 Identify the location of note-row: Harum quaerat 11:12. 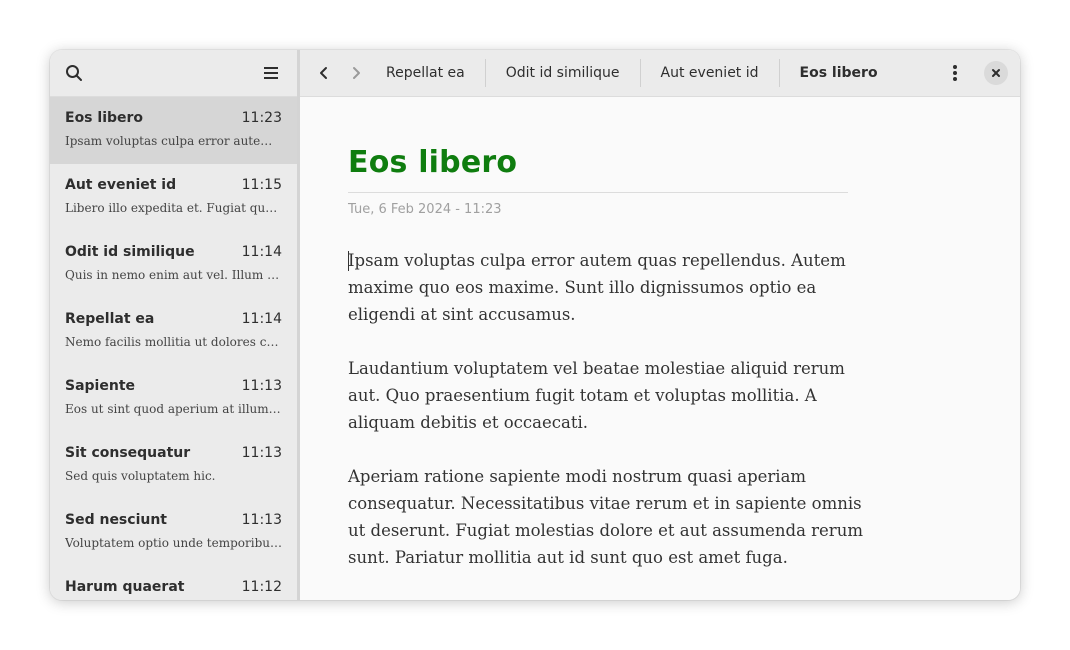
(173, 587).